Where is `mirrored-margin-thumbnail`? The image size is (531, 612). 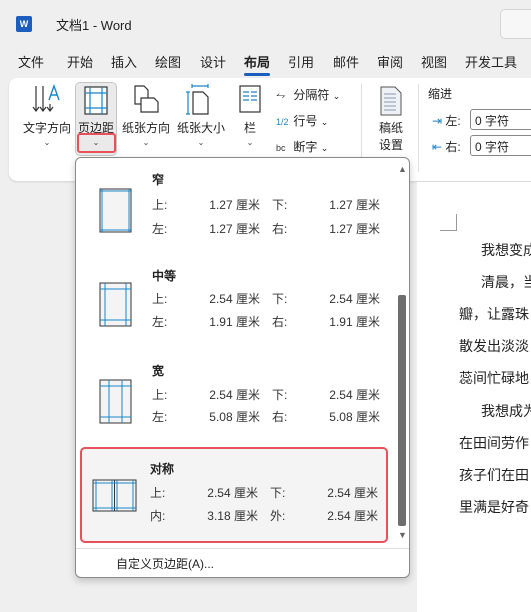
mirrored-margin-thumbnail is located at coordinates (114, 495).